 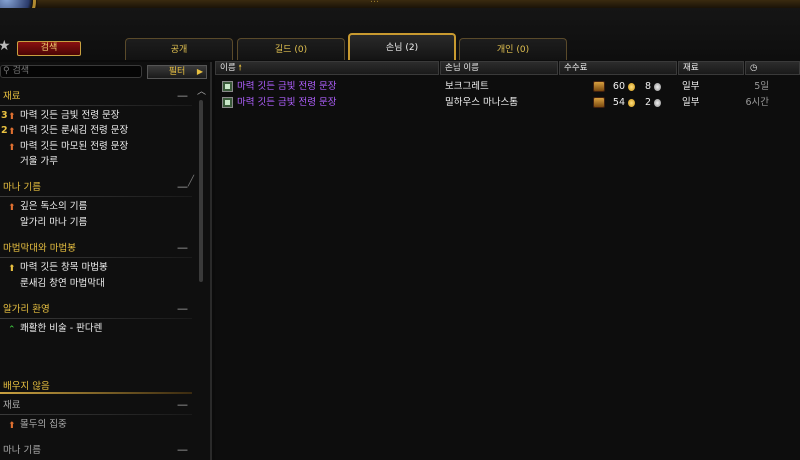 What do you see at coordinates (96, 248) in the screenshot?
I see `category-header-wands: 마법막대와 마법봉 —` at bounding box center [96, 248].